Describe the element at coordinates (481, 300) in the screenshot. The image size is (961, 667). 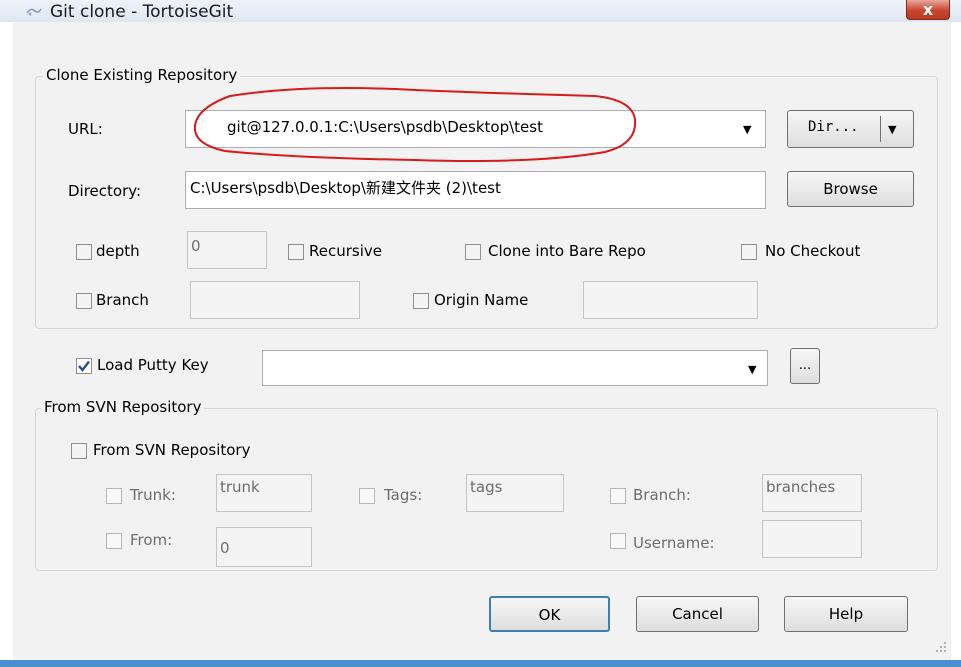
I see `origin-name-label: Origin Name` at that location.